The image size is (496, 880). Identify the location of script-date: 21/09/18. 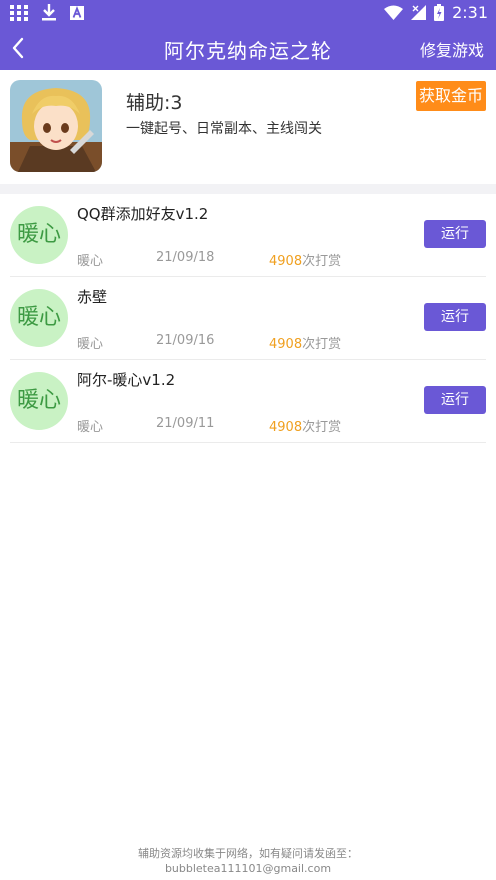
(185, 257).